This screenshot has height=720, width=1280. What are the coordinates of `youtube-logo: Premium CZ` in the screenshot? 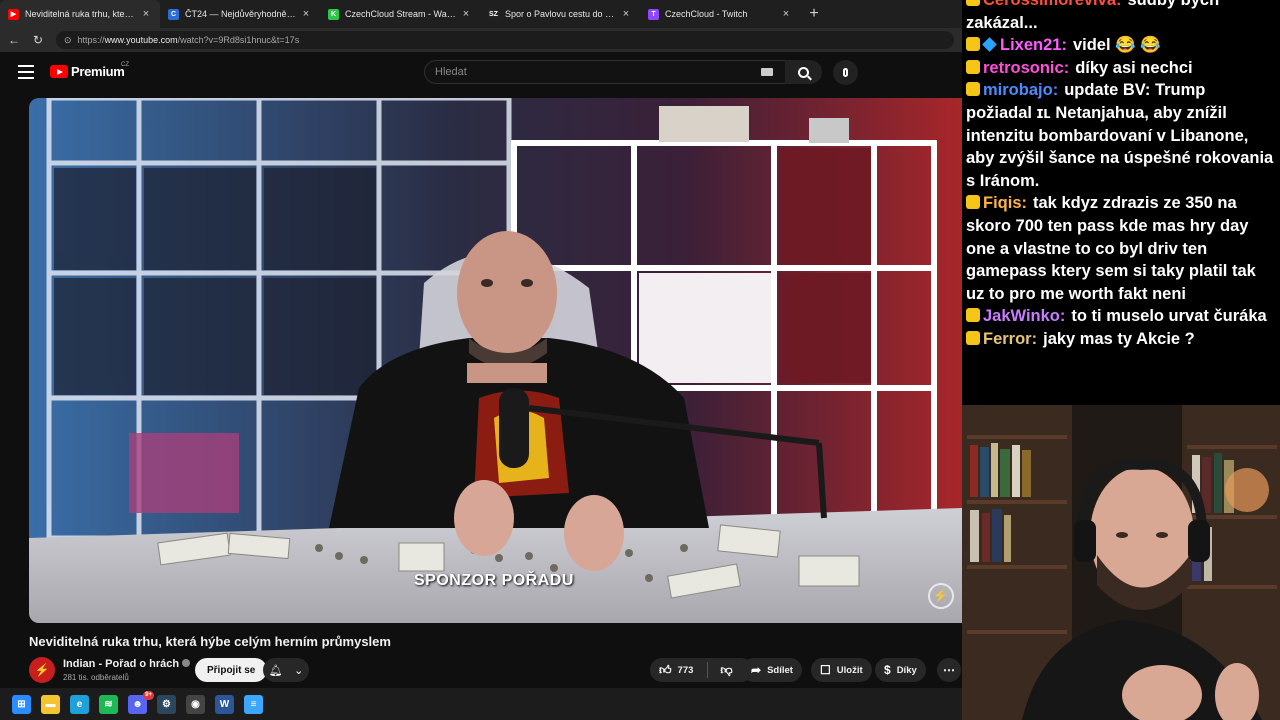 It's located at (89, 70).